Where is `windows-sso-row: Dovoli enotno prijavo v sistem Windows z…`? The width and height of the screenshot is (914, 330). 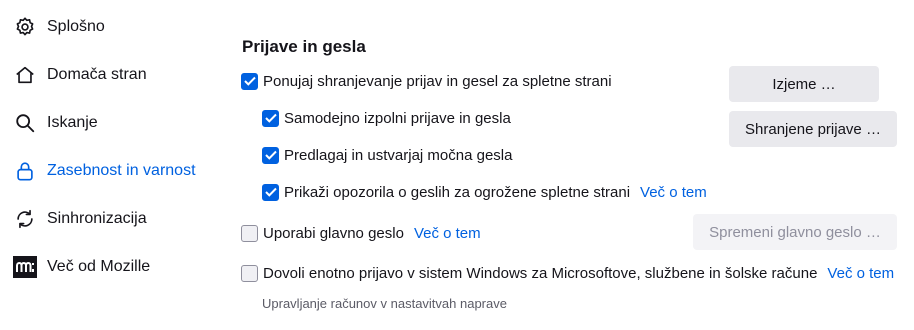 windows-sso-row: Dovoli enotno prijavo v sistem Windows z… is located at coordinates (567, 273).